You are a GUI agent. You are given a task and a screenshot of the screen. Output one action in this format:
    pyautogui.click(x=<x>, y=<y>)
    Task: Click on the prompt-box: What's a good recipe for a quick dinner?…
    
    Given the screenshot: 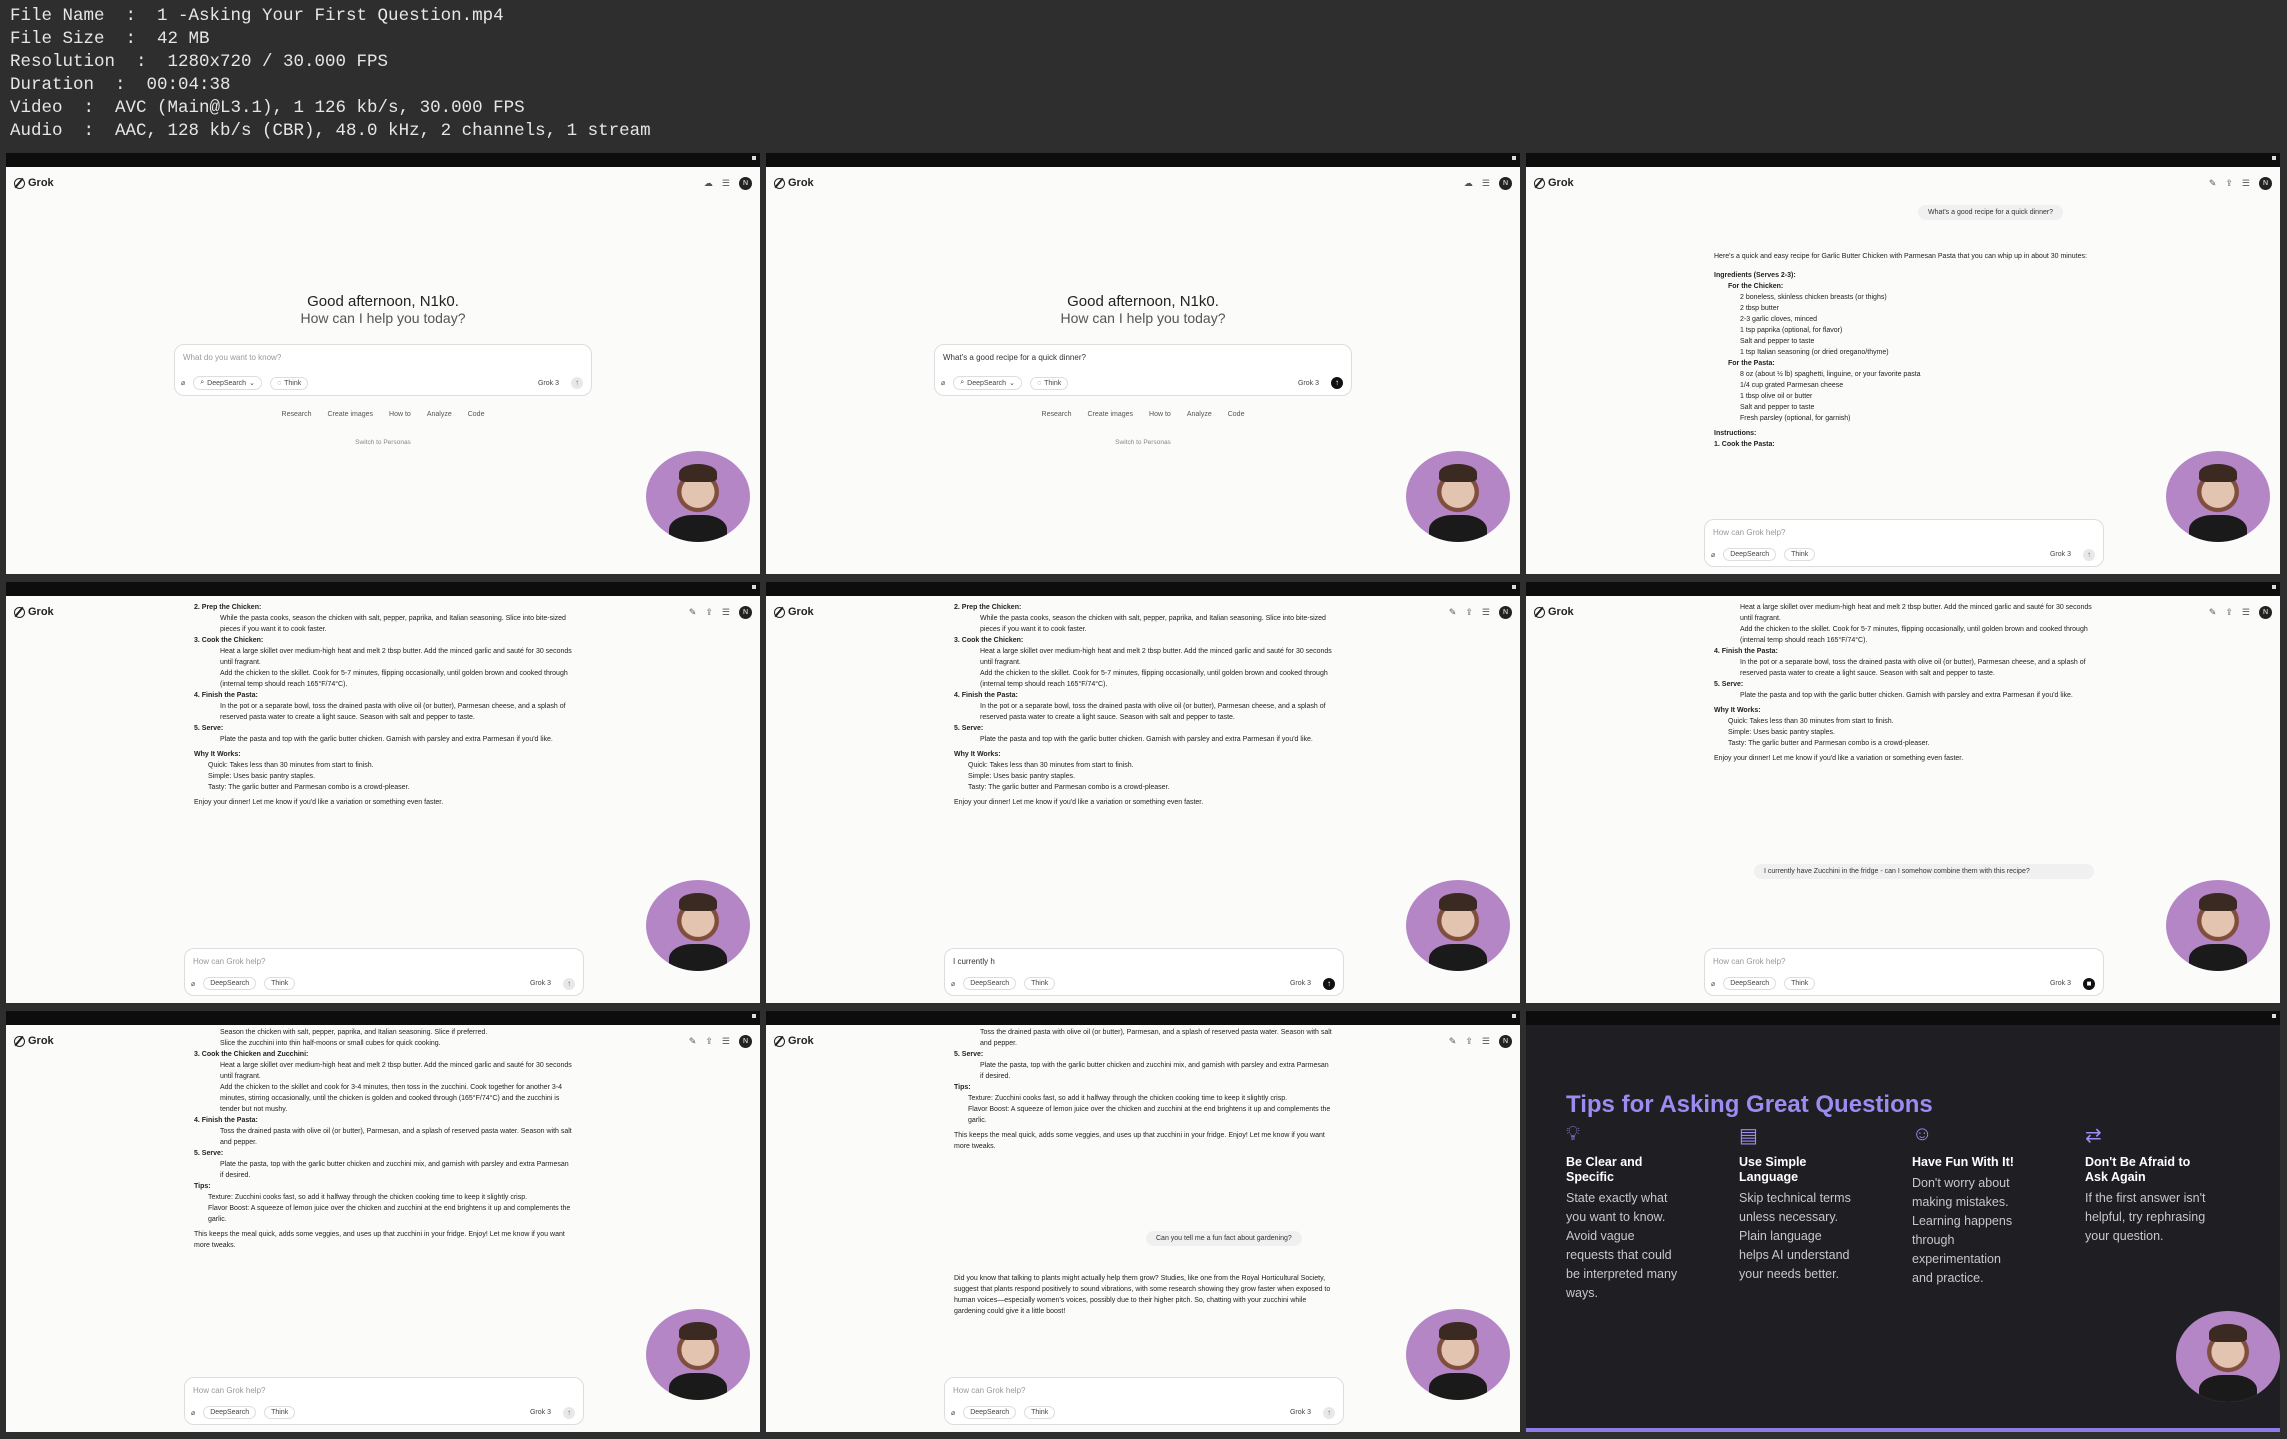 What is the action you would take?
    pyautogui.click(x=1143, y=370)
    